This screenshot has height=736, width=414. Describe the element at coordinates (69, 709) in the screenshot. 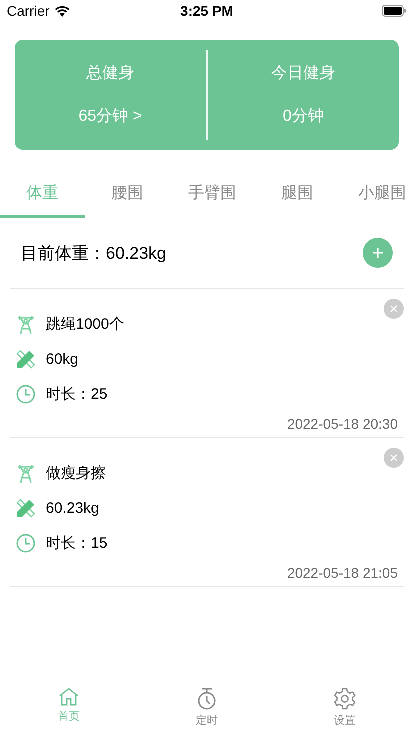

I see `tab-bar-item: 首页` at that location.